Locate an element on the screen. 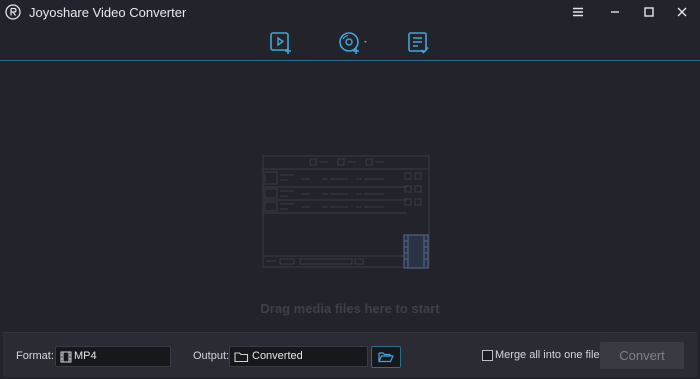  toolbar is located at coordinates (350, 43).